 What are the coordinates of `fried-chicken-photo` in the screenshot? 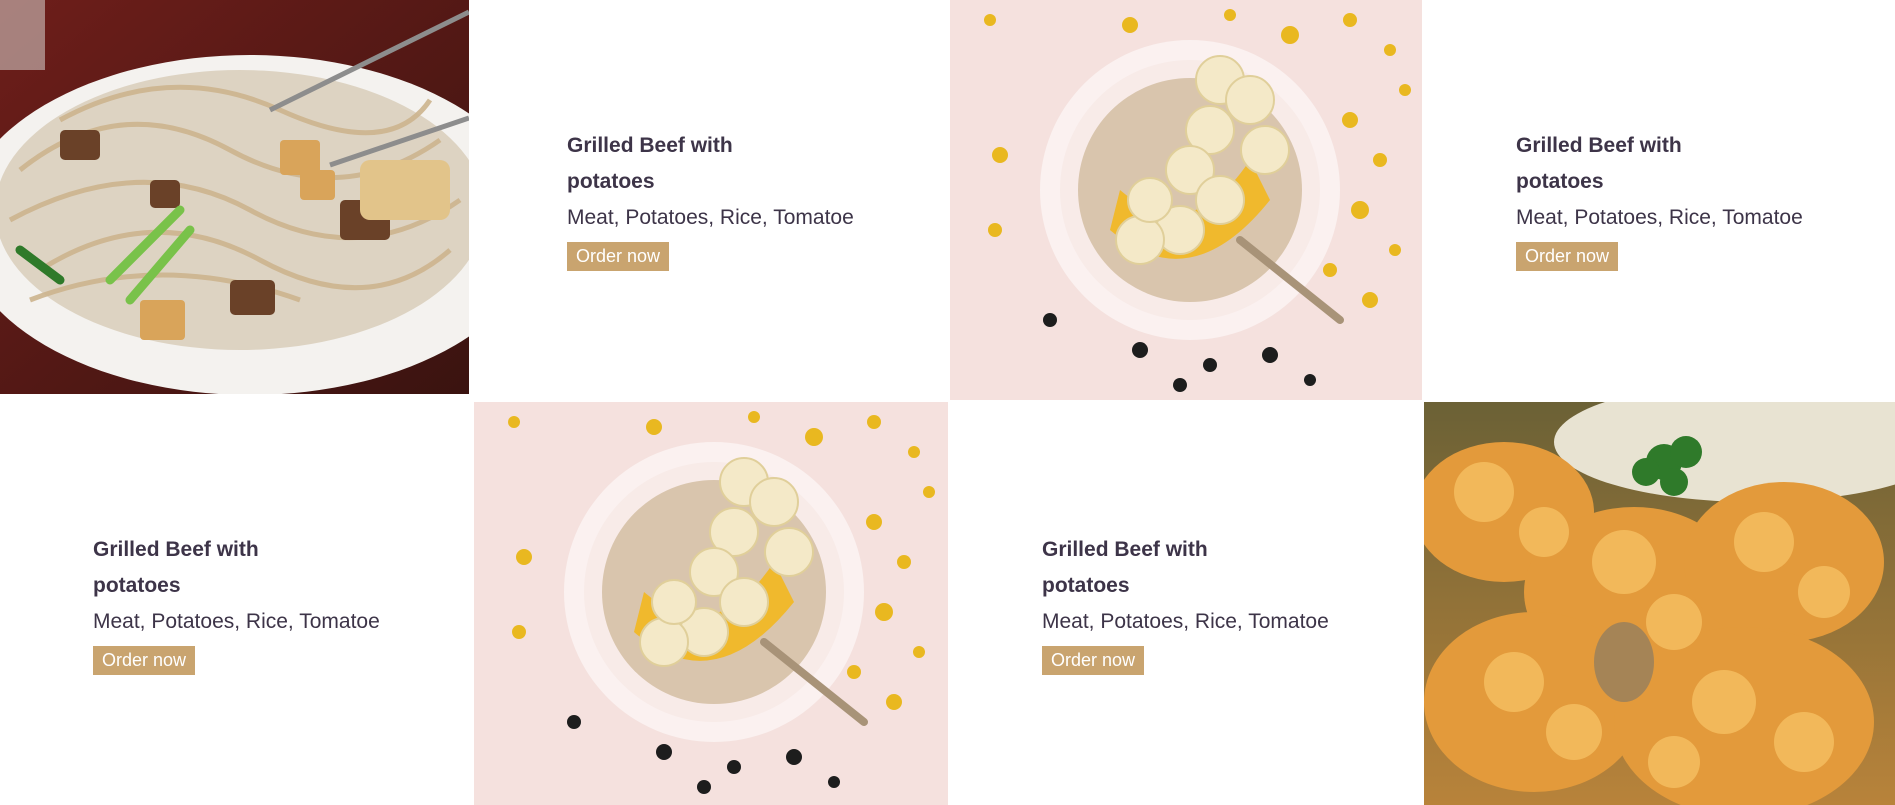 It's located at (1659, 603).